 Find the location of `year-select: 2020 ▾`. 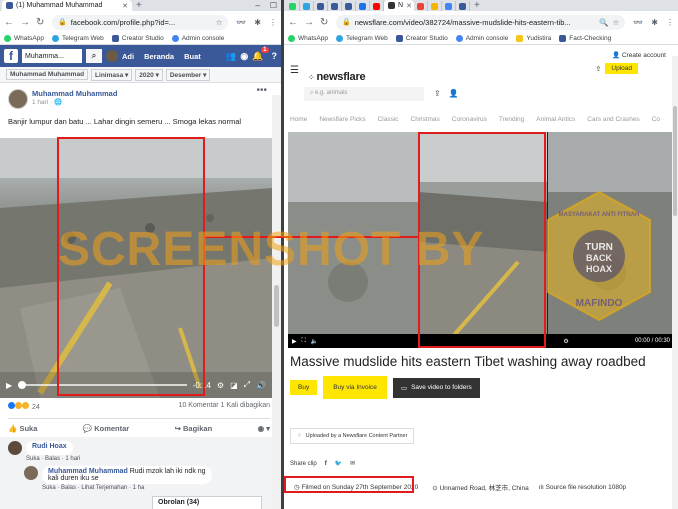

year-select: 2020 ▾ is located at coordinates (149, 74).